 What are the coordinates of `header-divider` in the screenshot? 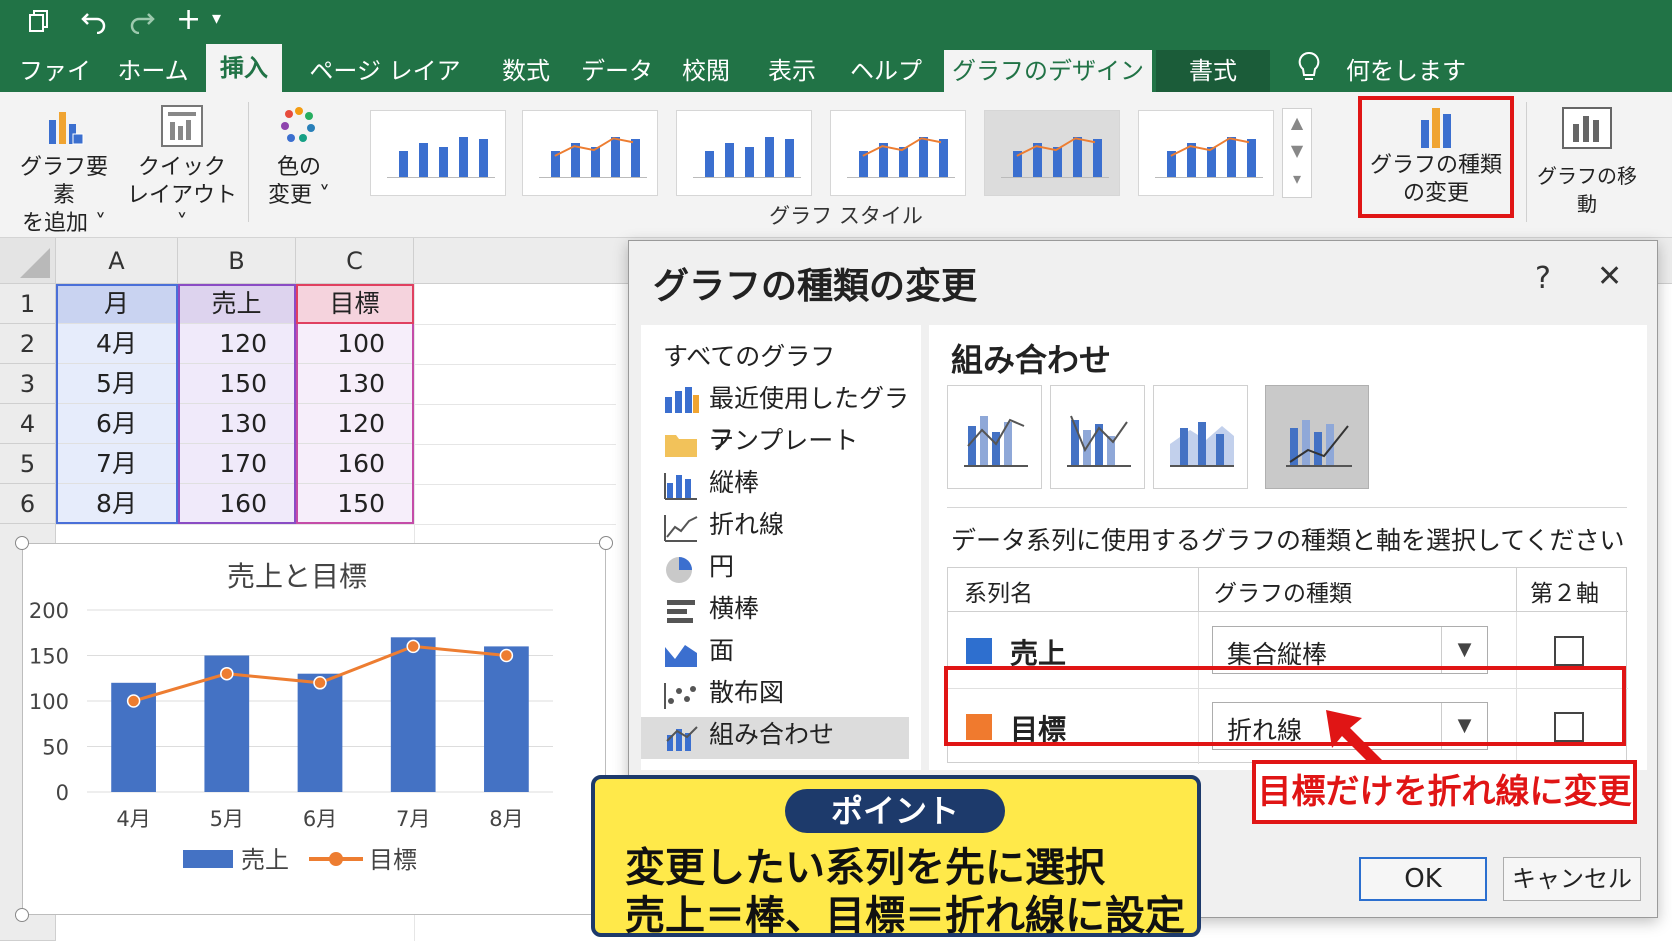 It's located at (1516, 590).